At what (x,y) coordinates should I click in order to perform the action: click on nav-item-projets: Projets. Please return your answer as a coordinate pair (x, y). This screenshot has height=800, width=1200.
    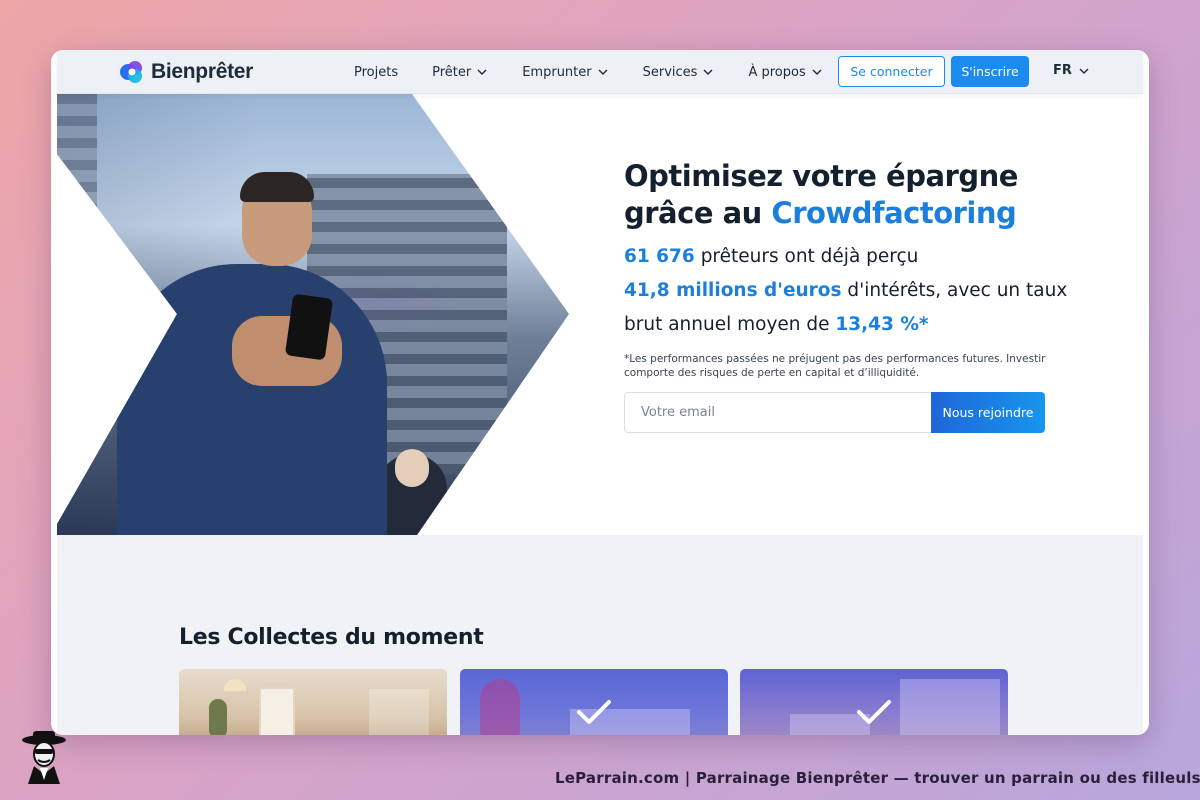
    Looking at the image, I should click on (376, 72).